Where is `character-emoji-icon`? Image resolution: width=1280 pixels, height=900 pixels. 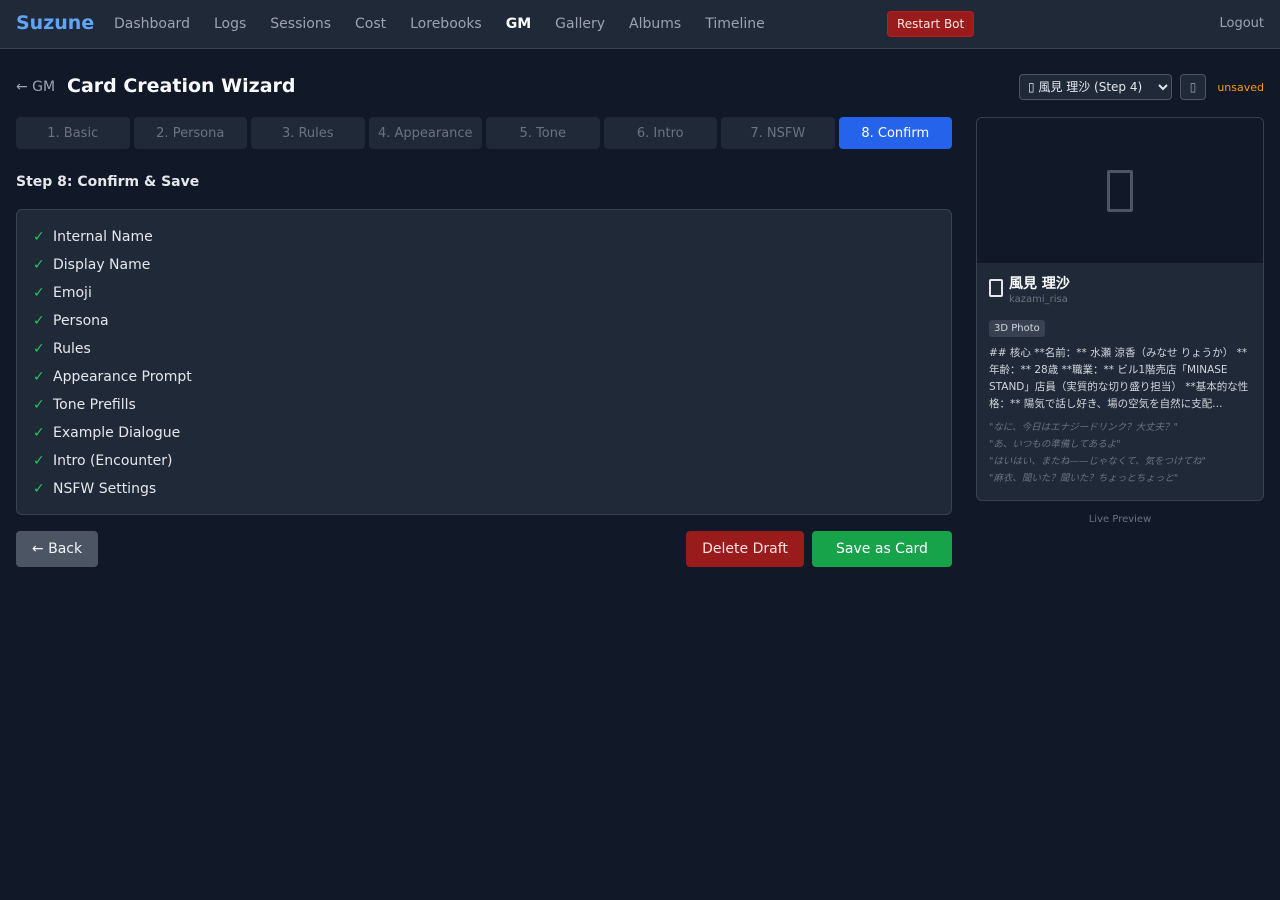 character-emoji-icon is located at coordinates (996, 288).